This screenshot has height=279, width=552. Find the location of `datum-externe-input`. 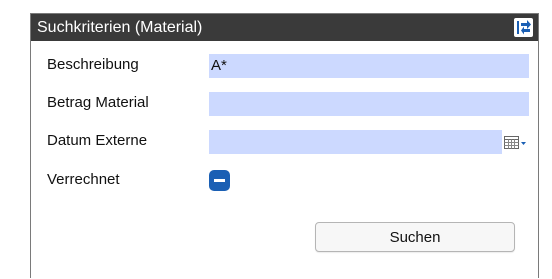

datum-externe-input is located at coordinates (355, 142).